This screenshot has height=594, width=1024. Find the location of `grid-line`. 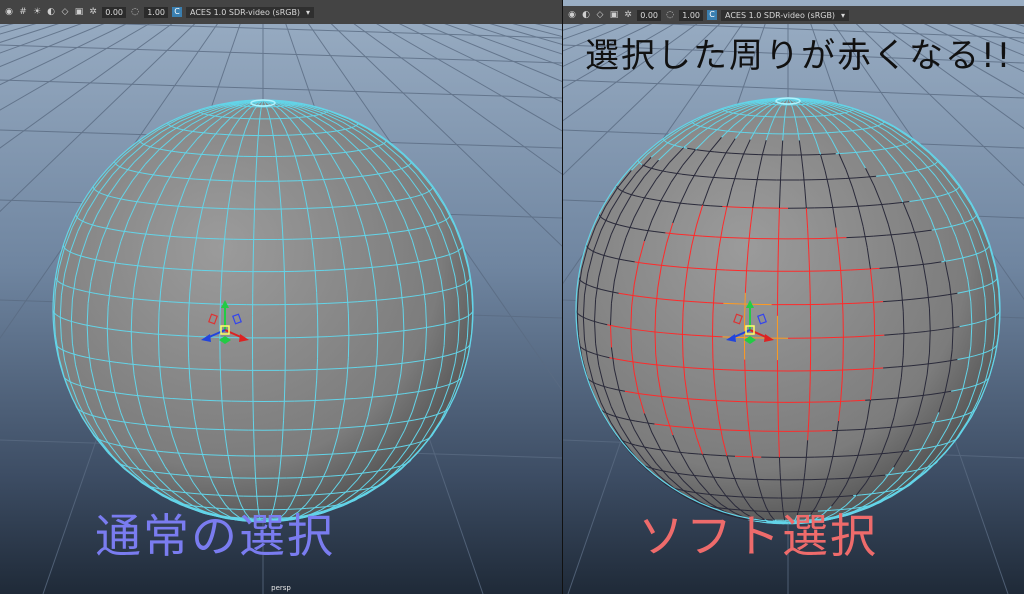

grid-line is located at coordinates (281, 54).